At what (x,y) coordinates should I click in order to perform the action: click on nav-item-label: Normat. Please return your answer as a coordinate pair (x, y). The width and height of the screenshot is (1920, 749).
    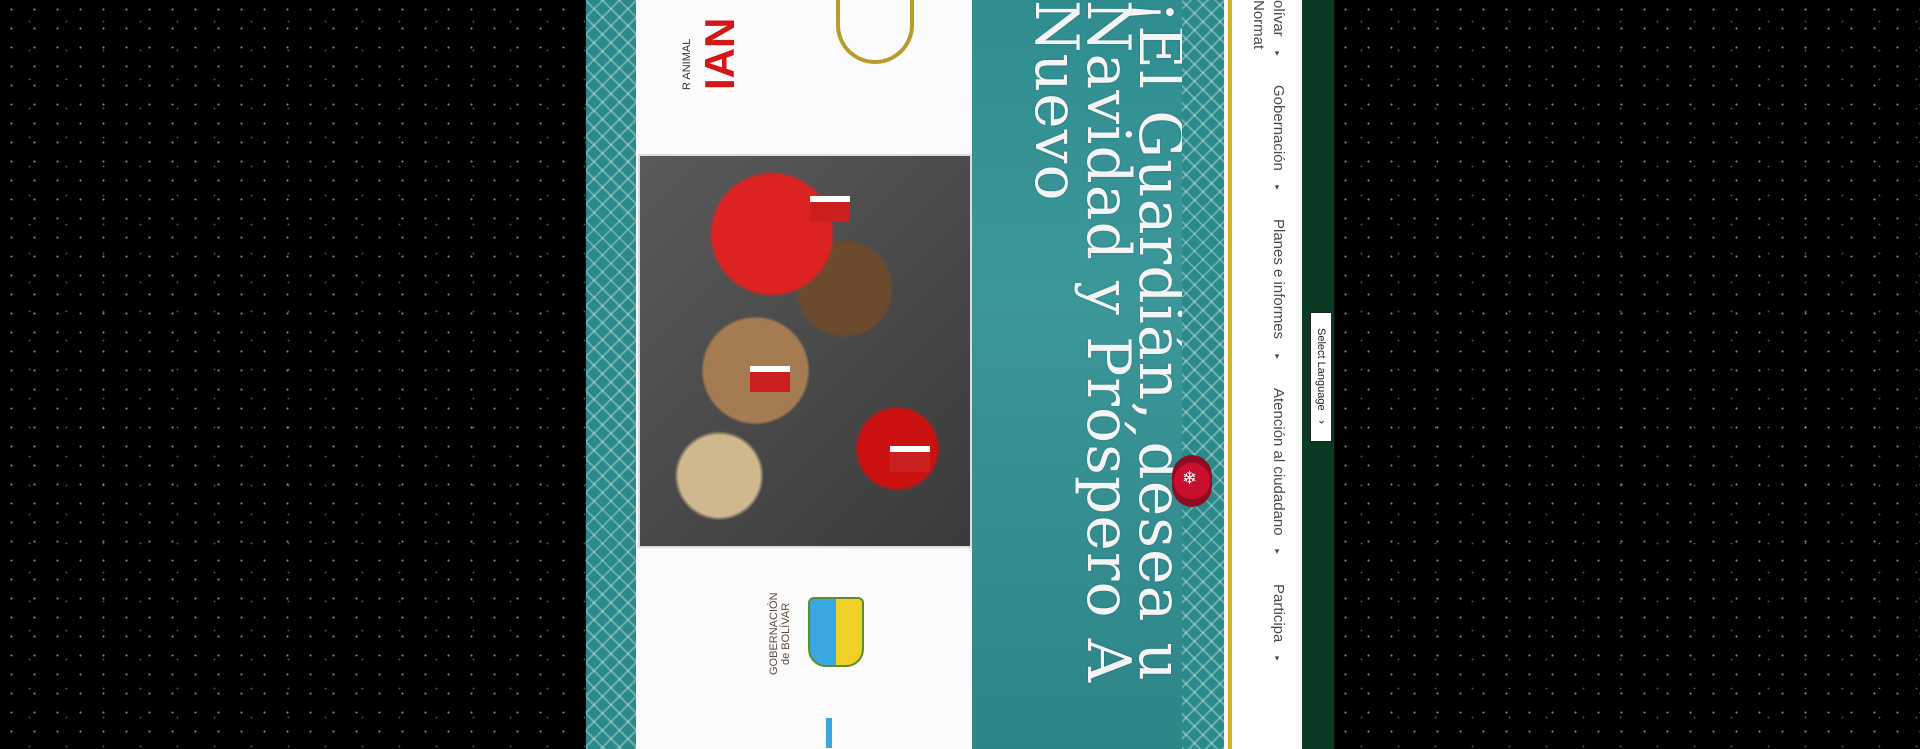
    Looking at the image, I should click on (1258, 25).